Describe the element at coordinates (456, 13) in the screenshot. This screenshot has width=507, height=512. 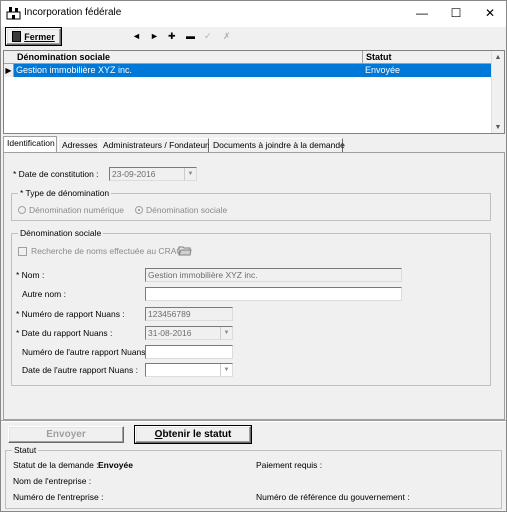
I see `maximize-button: ☐` at that location.